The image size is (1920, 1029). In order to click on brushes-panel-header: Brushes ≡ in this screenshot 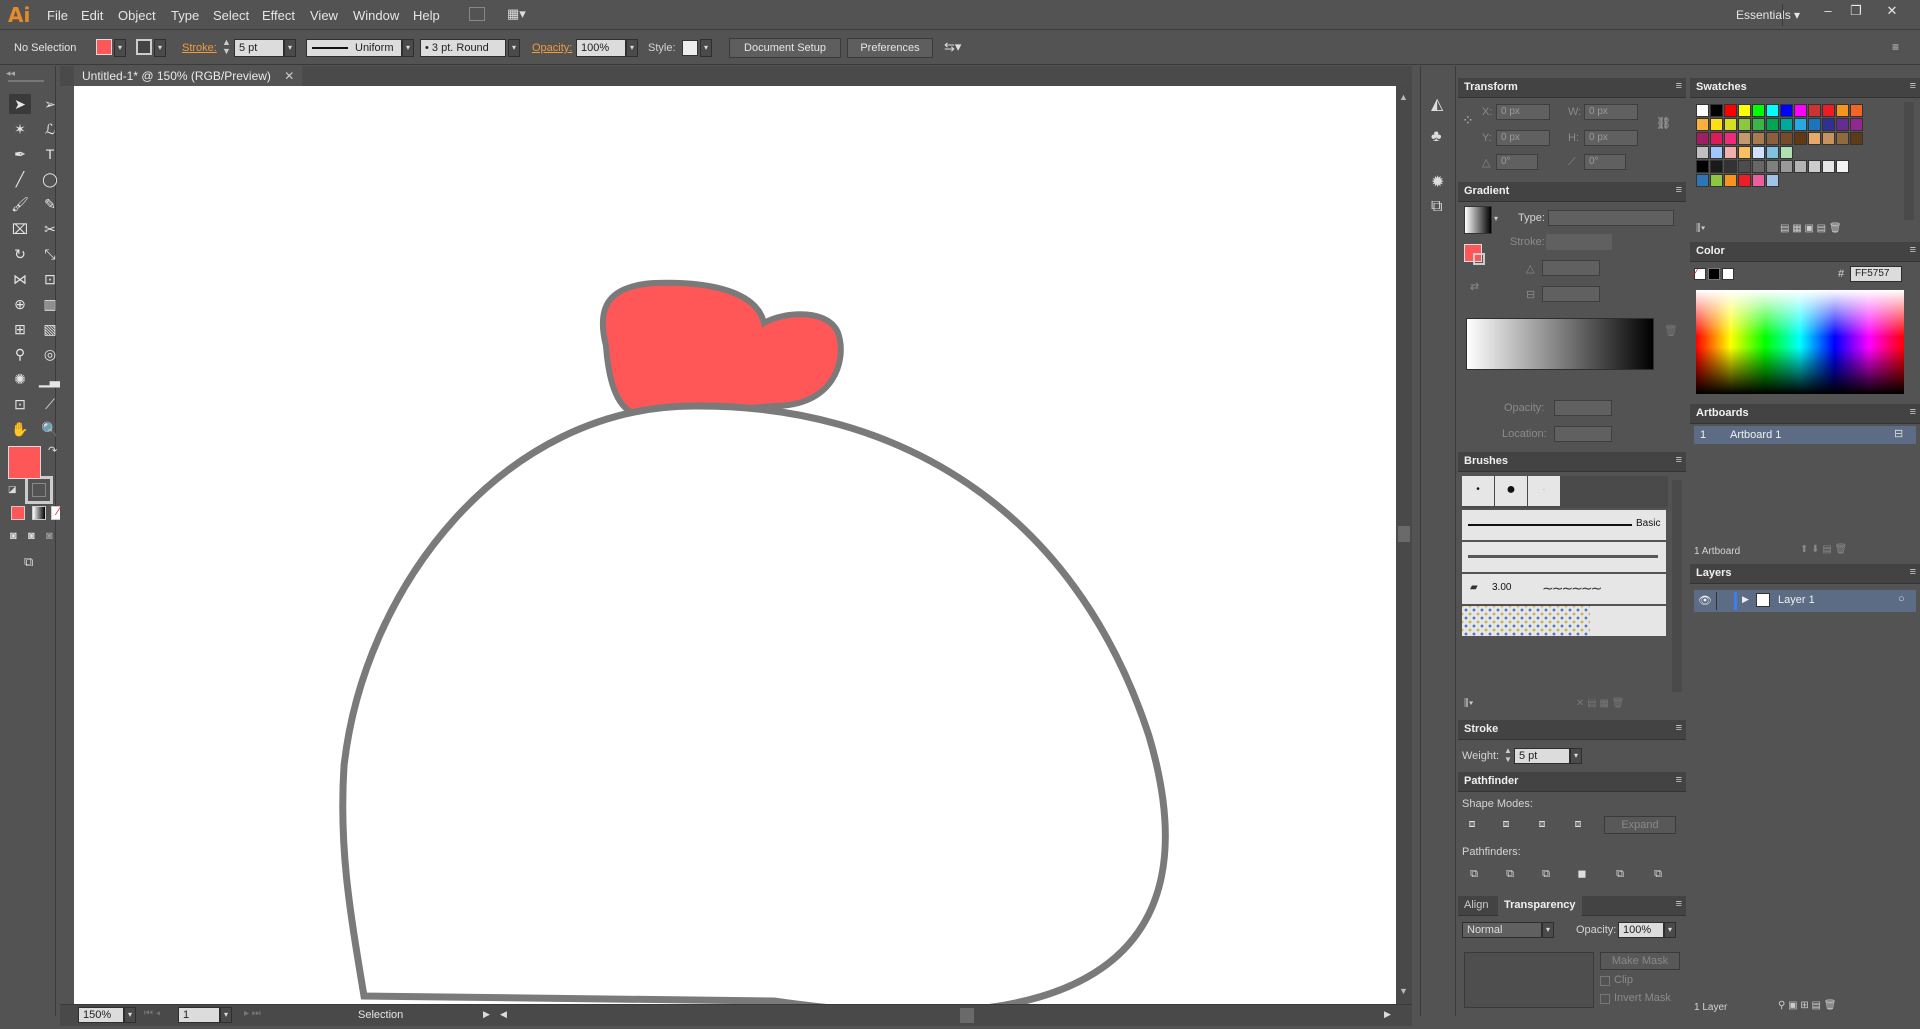, I will do `click(1572, 462)`.